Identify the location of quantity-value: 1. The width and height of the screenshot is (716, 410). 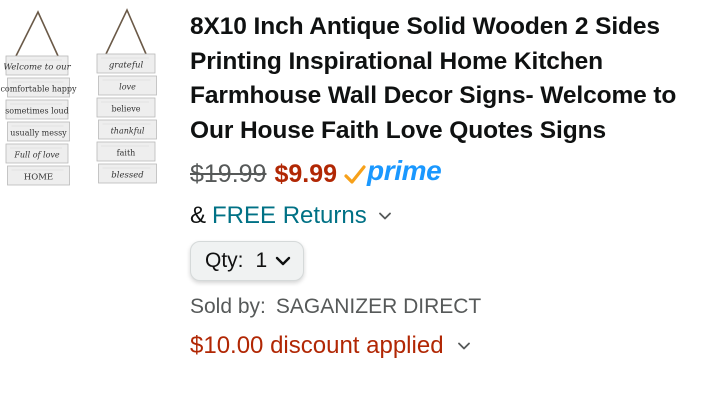
(261, 260).